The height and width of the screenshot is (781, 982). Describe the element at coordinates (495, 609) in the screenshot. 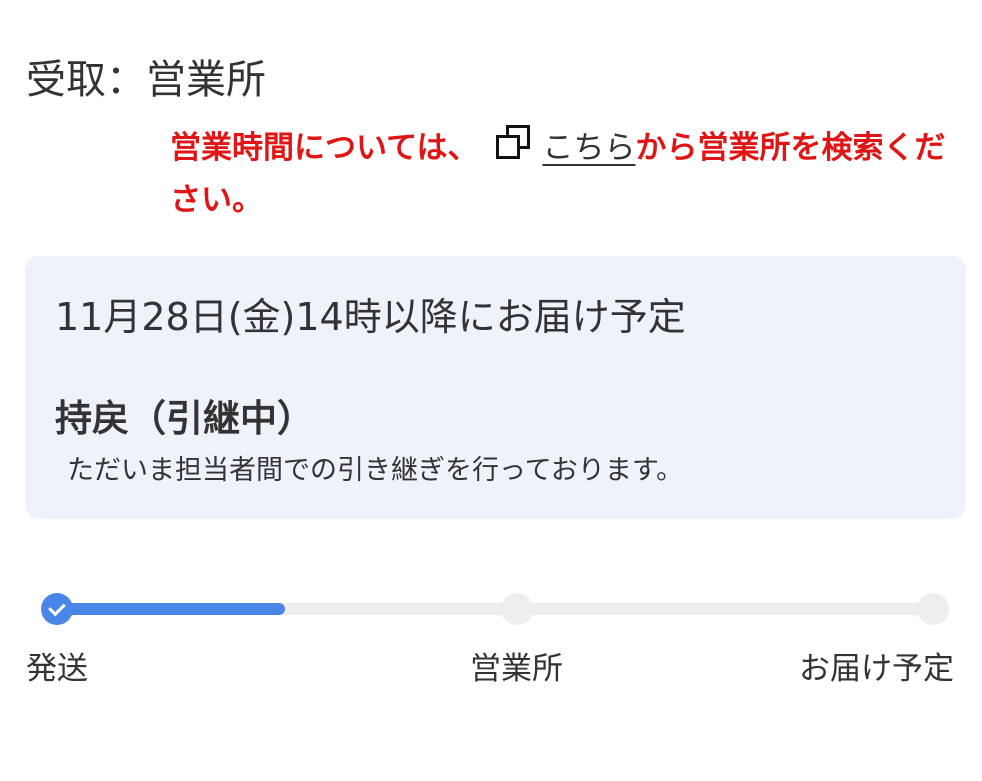

I see `progress-track` at that location.